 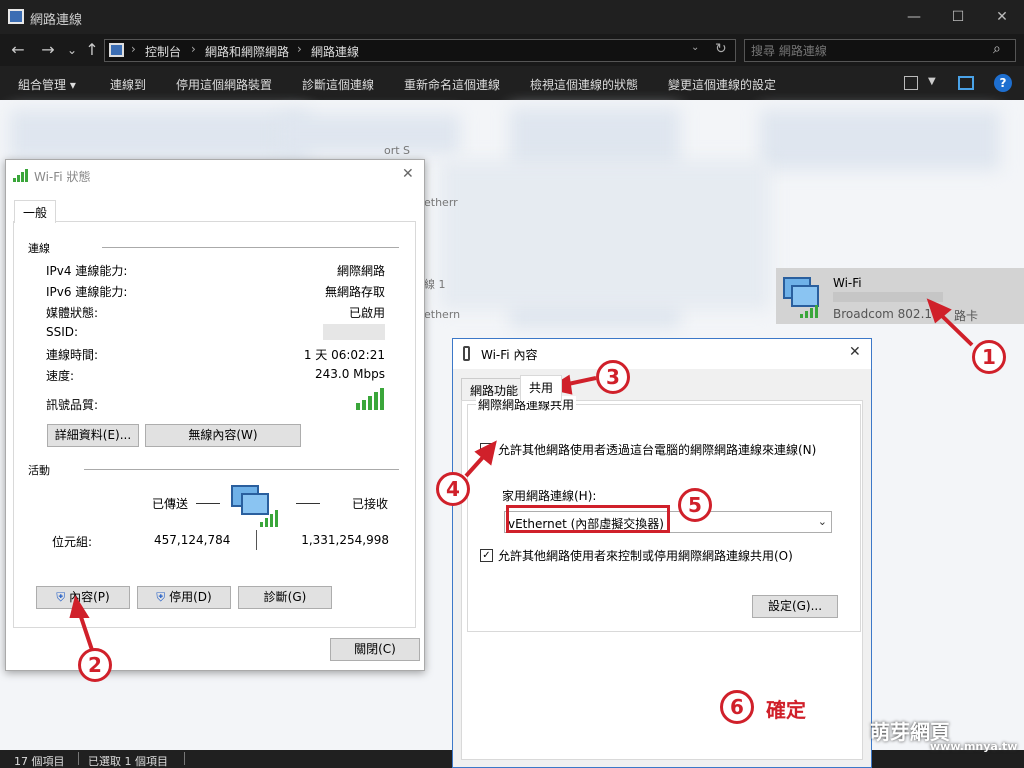 What do you see at coordinates (786, 710) in the screenshot?
I see `annotation-confirm-text: 確定` at bounding box center [786, 710].